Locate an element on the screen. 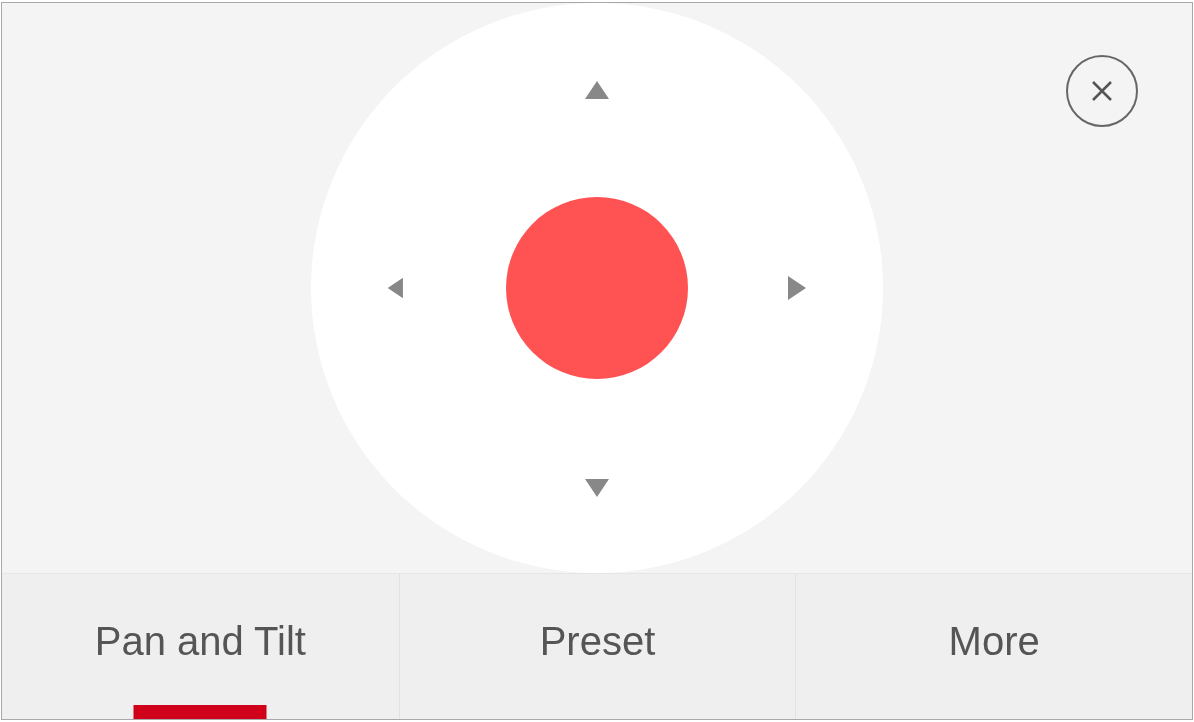 The width and height of the screenshot is (1194, 722). tab: More is located at coordinates (993, 646).